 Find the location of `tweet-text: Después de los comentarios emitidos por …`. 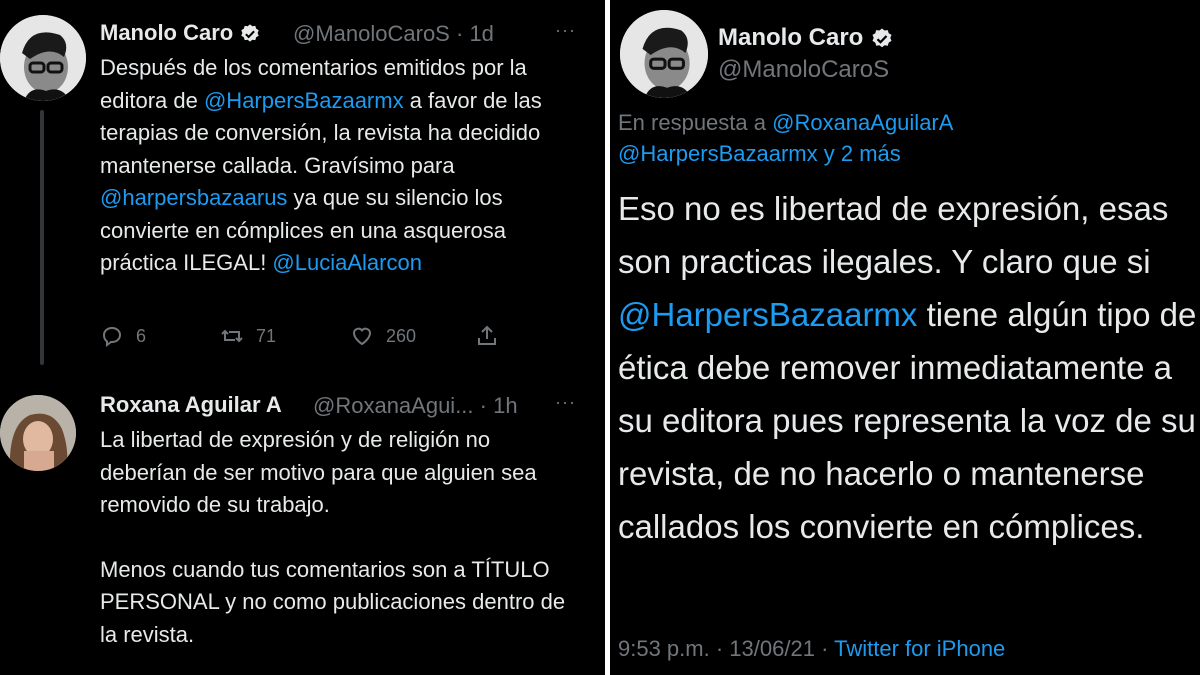

tweet-text: Después de los comentarios emitidos por … is located at coordinates (335, 166).